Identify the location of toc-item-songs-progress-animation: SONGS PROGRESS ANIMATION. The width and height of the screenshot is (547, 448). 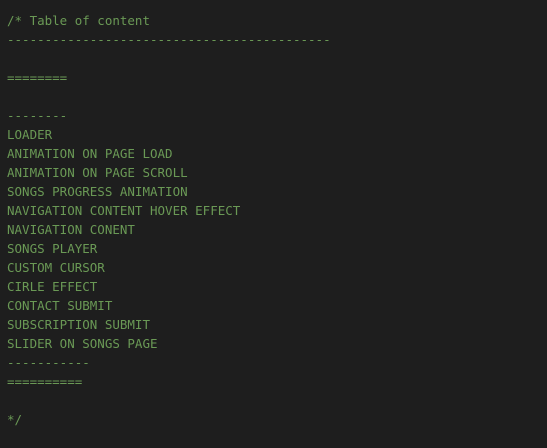
(97, 191).